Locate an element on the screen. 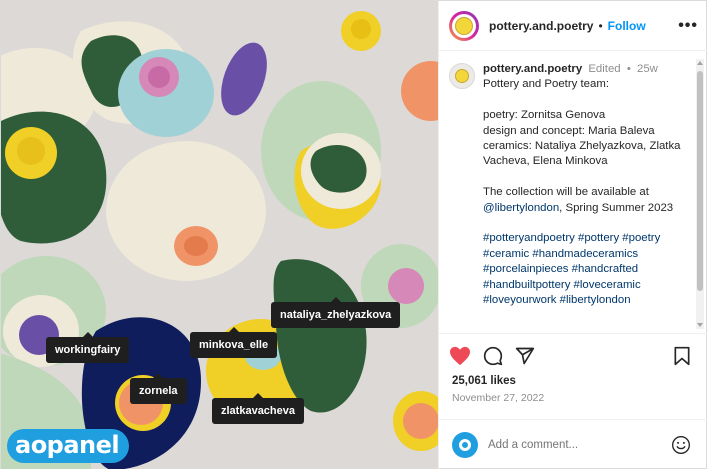  post-header: pottery.and.poetry • Follow ••• is located at coordinates (573, 26).